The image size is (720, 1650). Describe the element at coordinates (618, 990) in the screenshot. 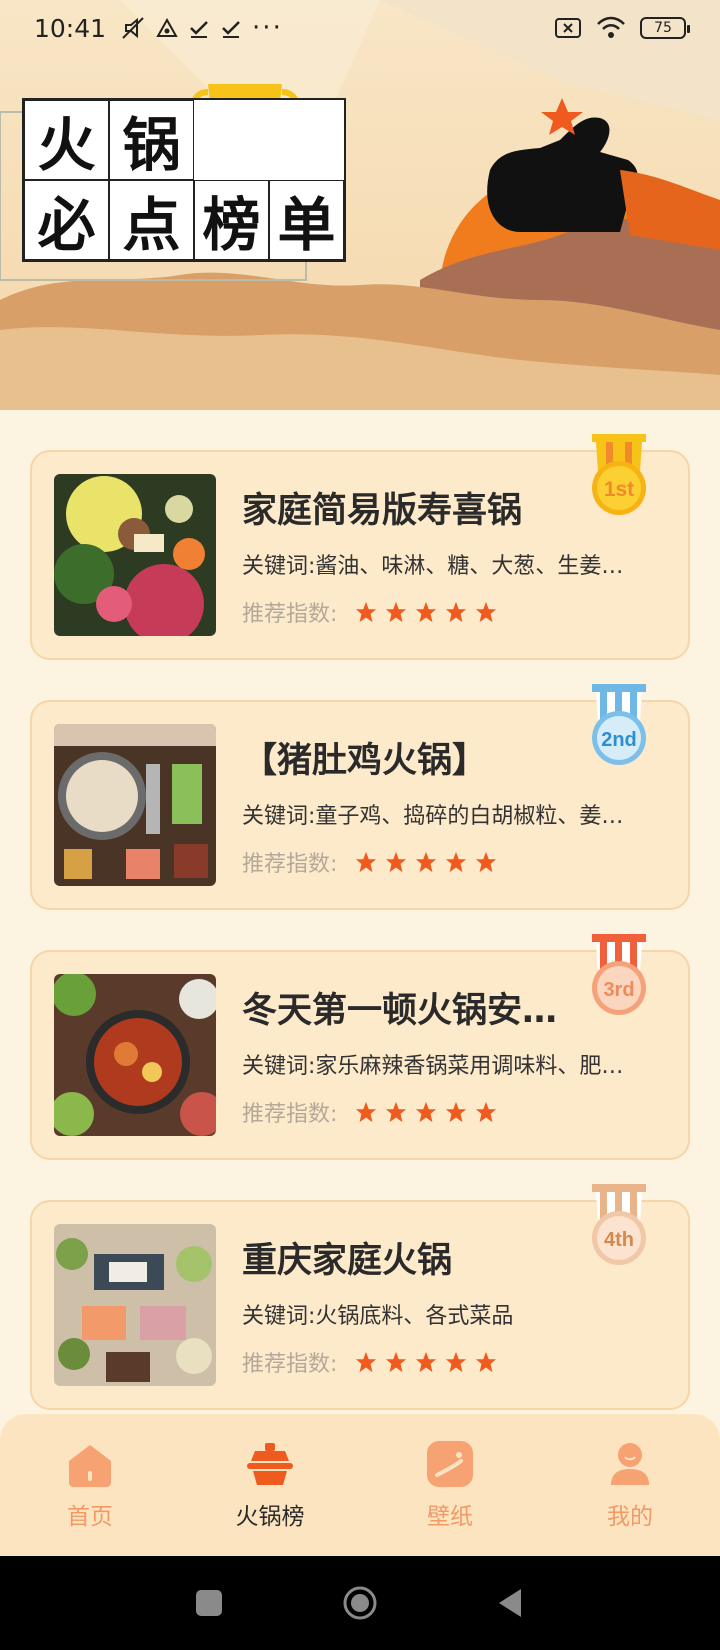

I see `rank-label: 3rd` at that location.